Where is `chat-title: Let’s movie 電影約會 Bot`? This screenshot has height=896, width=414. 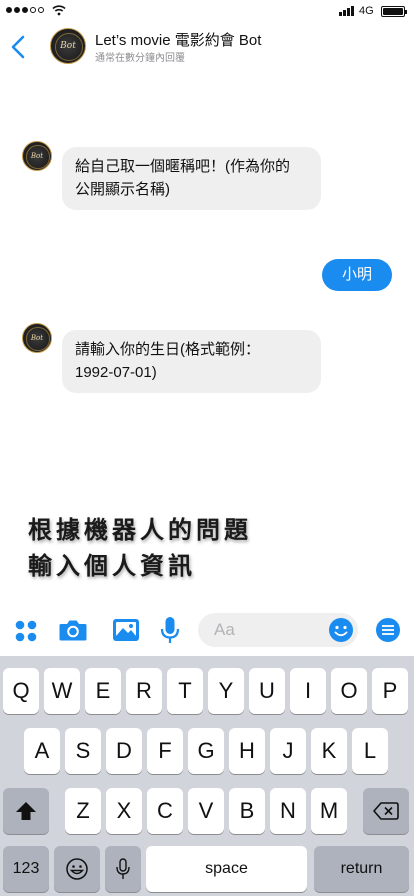
chat-title: Let’s movie 電影約會 Bot is located at coordinates (178, 40).